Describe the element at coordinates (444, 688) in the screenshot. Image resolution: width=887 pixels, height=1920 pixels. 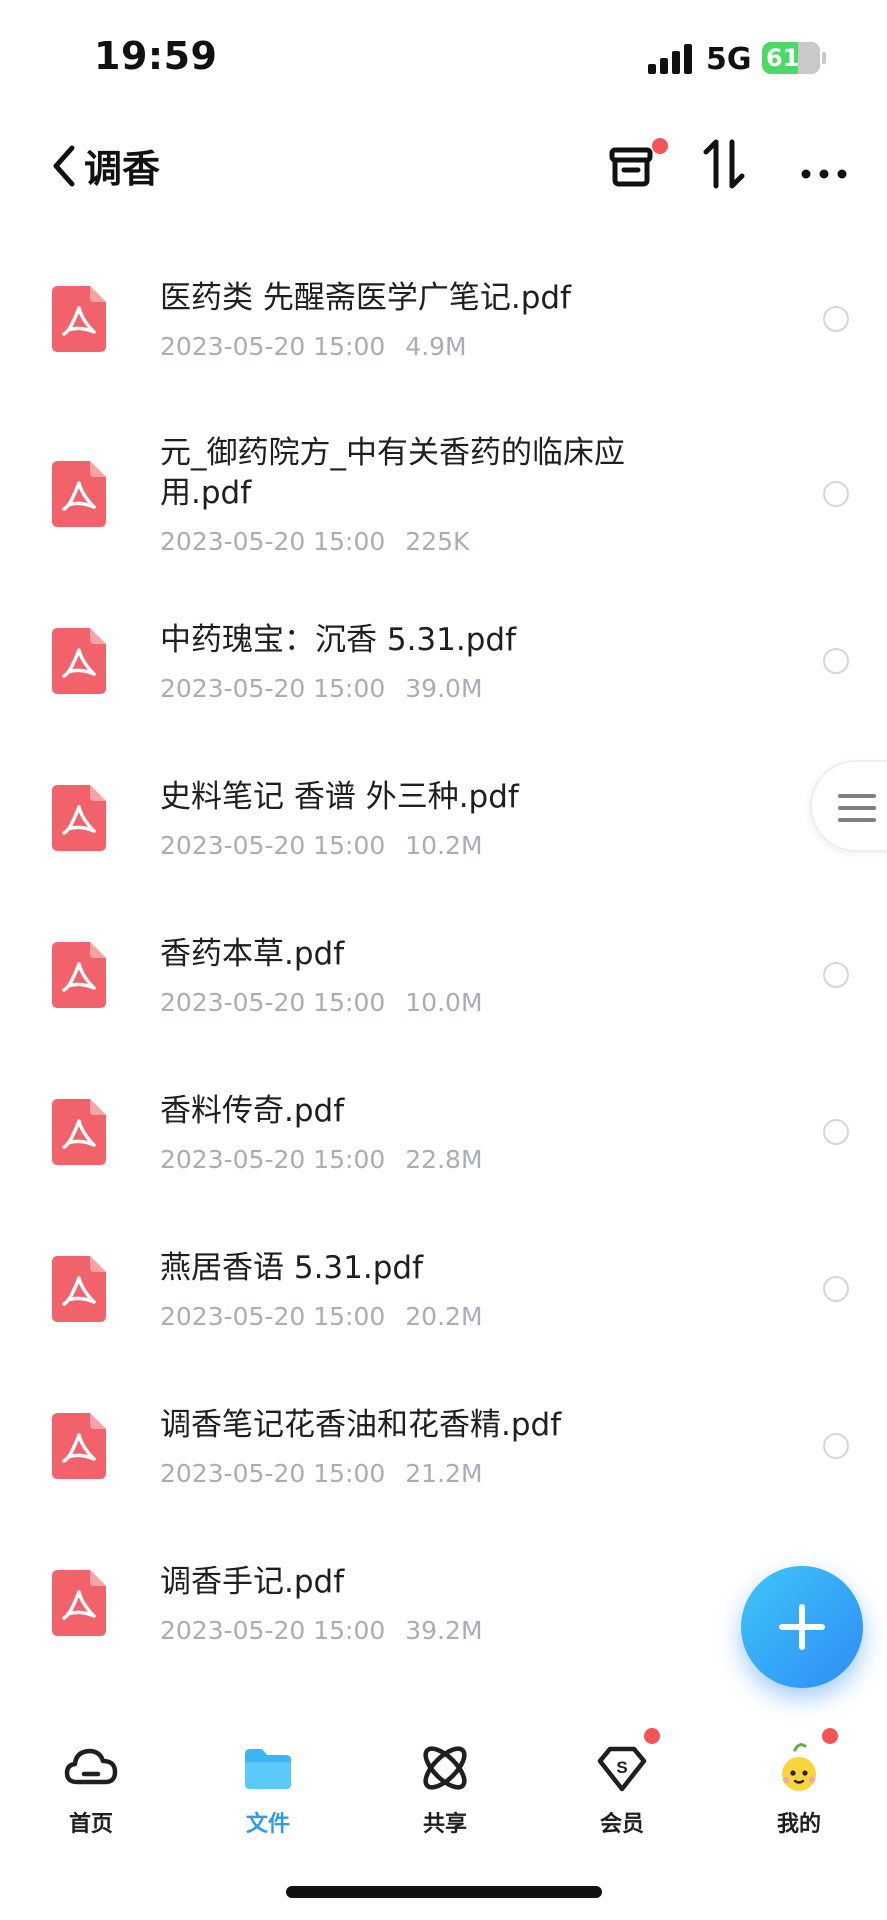
I see `file-size: 39.0M` at that location.